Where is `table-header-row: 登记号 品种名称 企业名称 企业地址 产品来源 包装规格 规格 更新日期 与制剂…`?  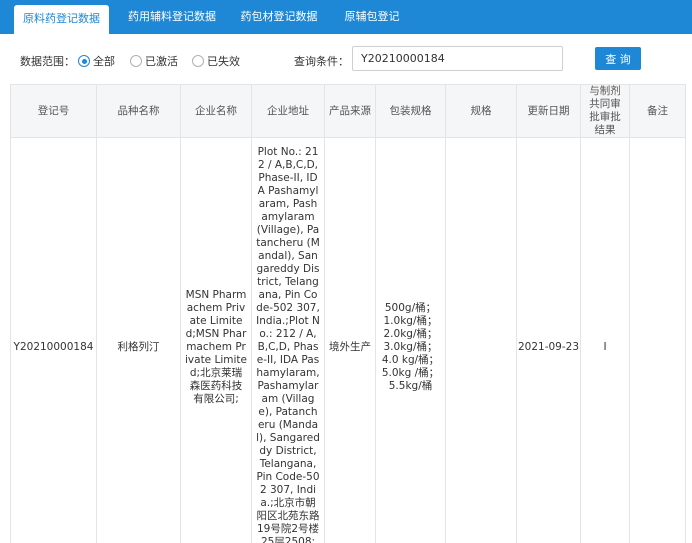 table-header-row: 登记号 品种名称 企业名称 企业地址 产品来源 包装规格 规格 更新日期 与制剂… is located at coordinates (348, 111).